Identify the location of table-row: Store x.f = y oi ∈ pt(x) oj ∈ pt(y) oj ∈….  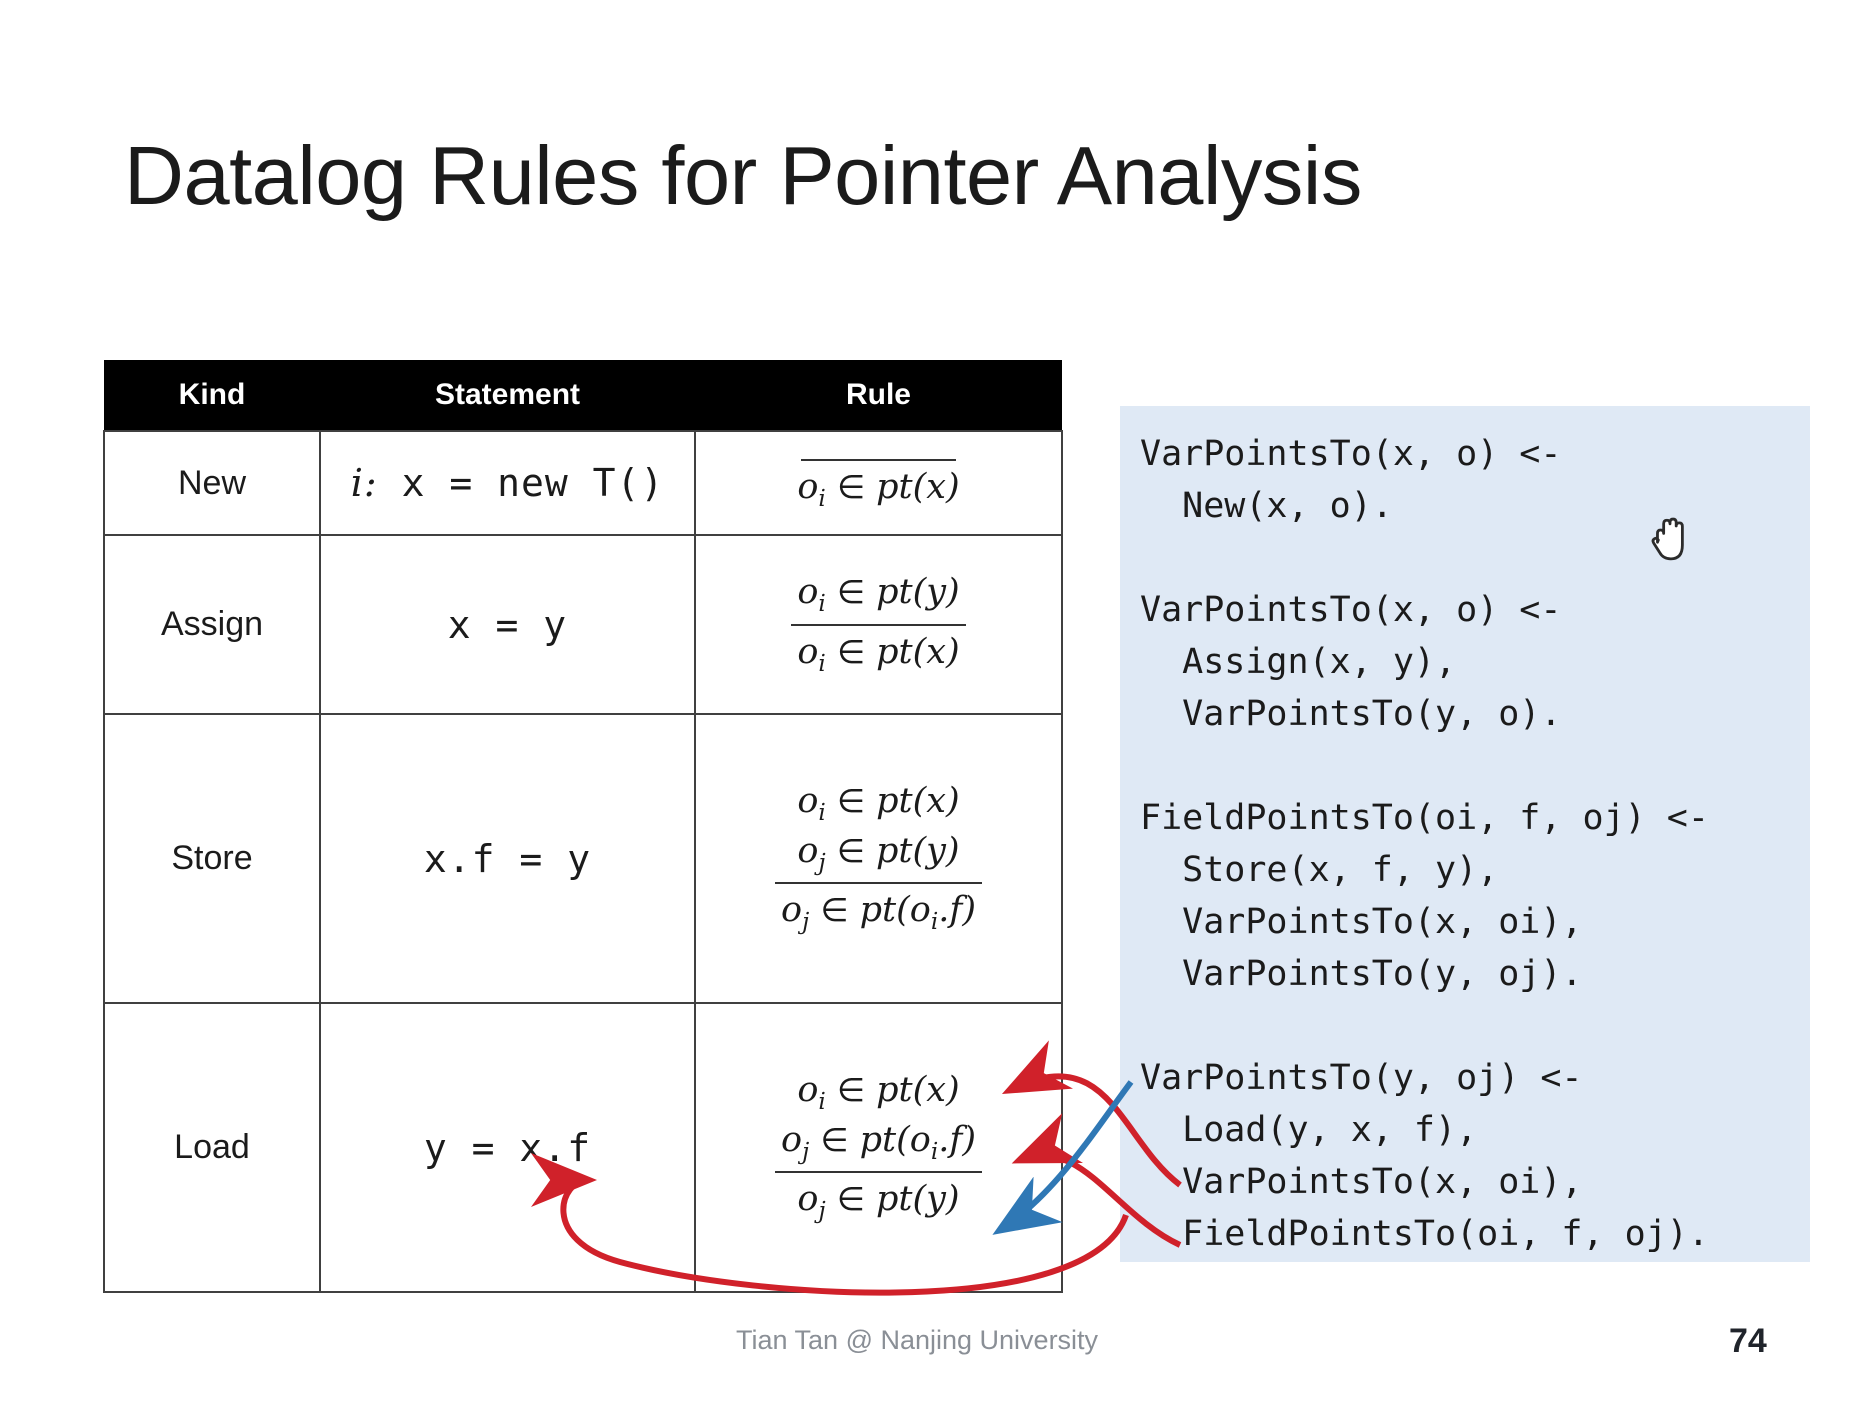
(583, 858).